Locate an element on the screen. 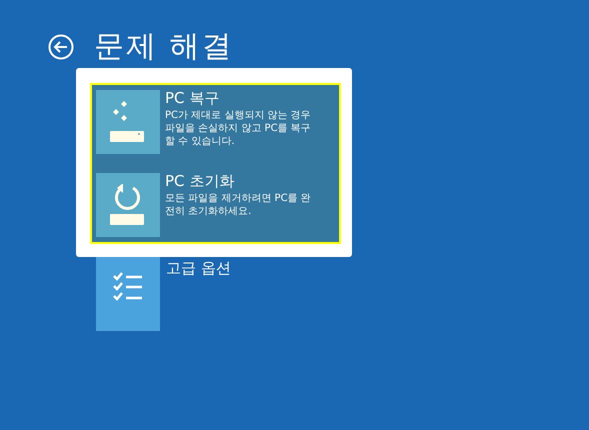  page-title: 문제 해결 is located at coordinates (164, 47).